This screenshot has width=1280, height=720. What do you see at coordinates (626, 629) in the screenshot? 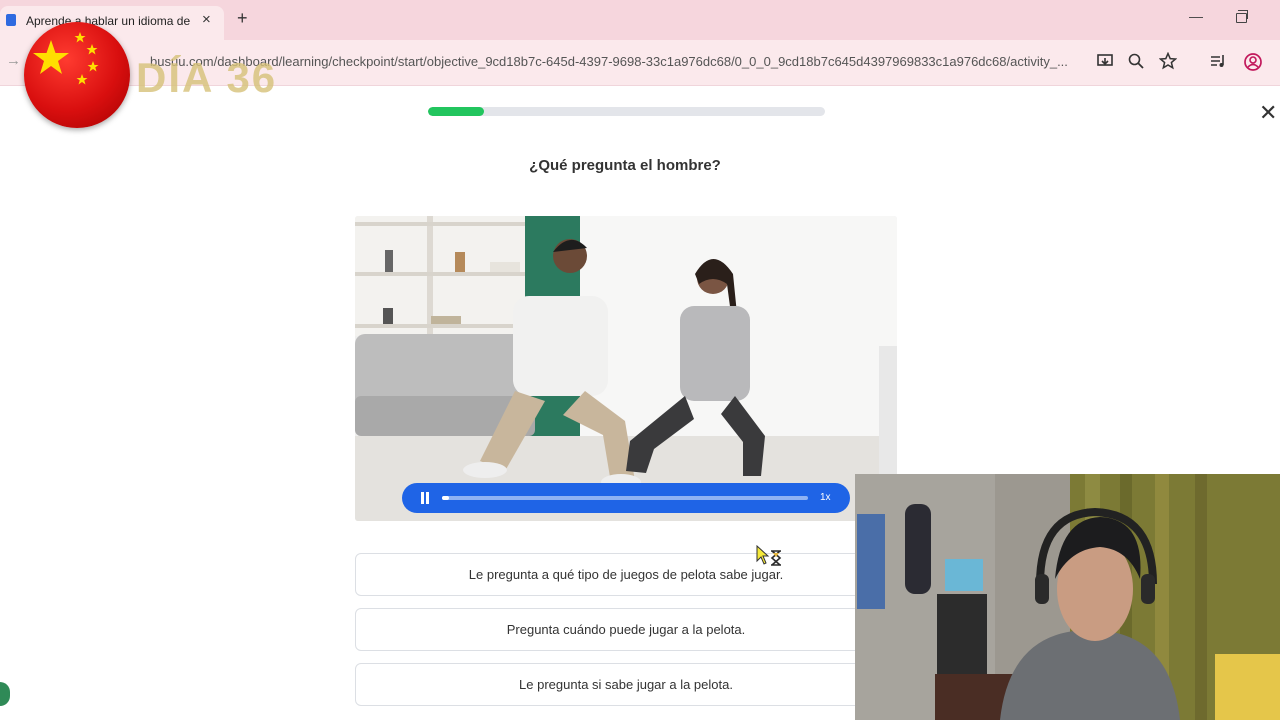
I see `answer-option-2: Pregunta cuándo puede jugar a la pelota.` at bounding box center [626, 629].